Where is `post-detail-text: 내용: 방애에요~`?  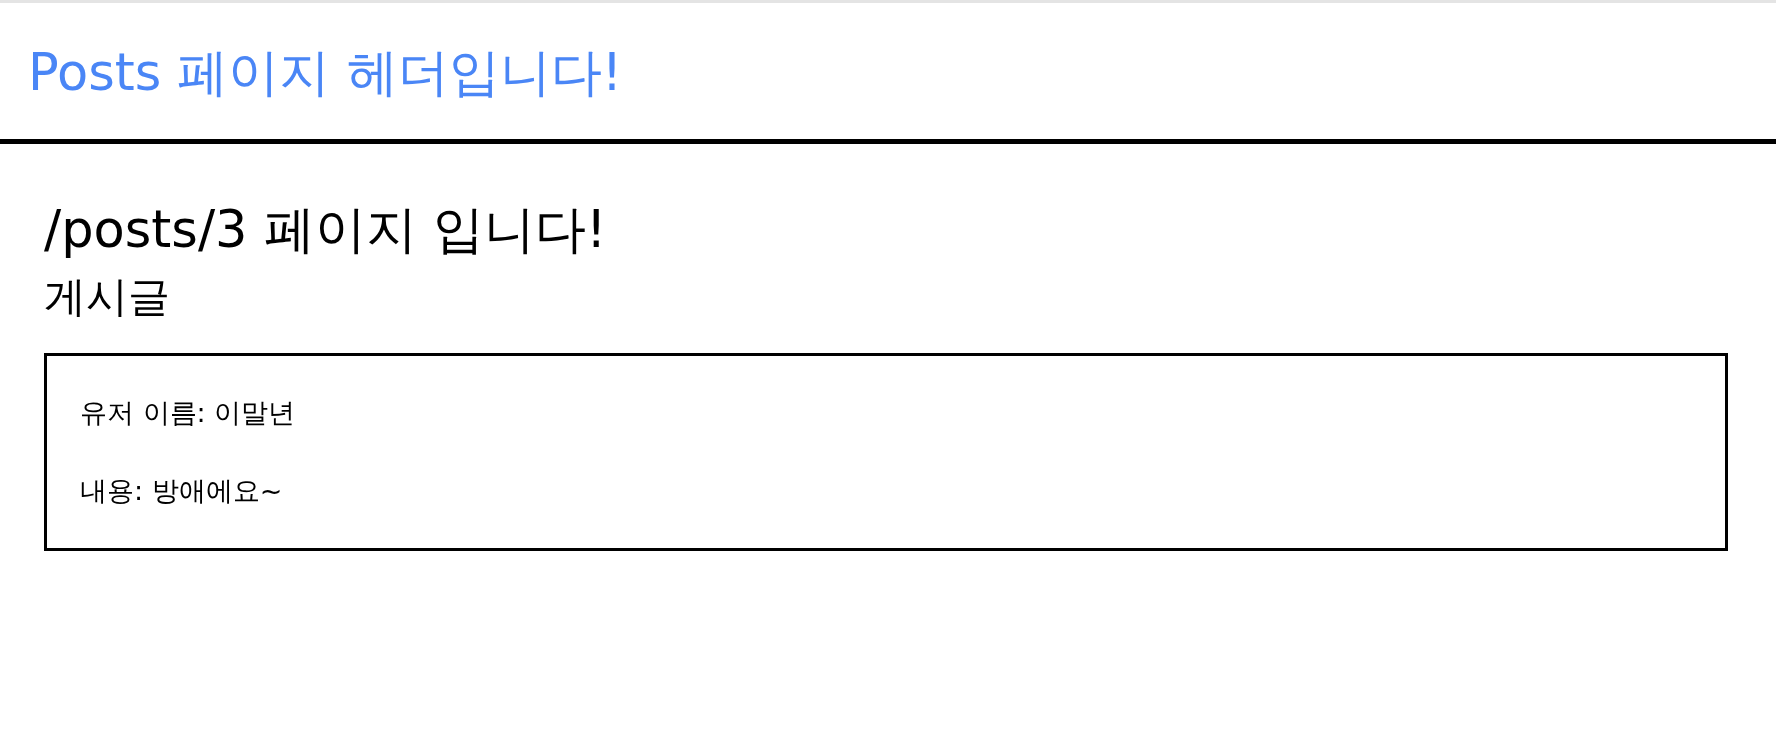
post-detail-text: 내용: 방애에요~ is located at coordinates (182, 491).